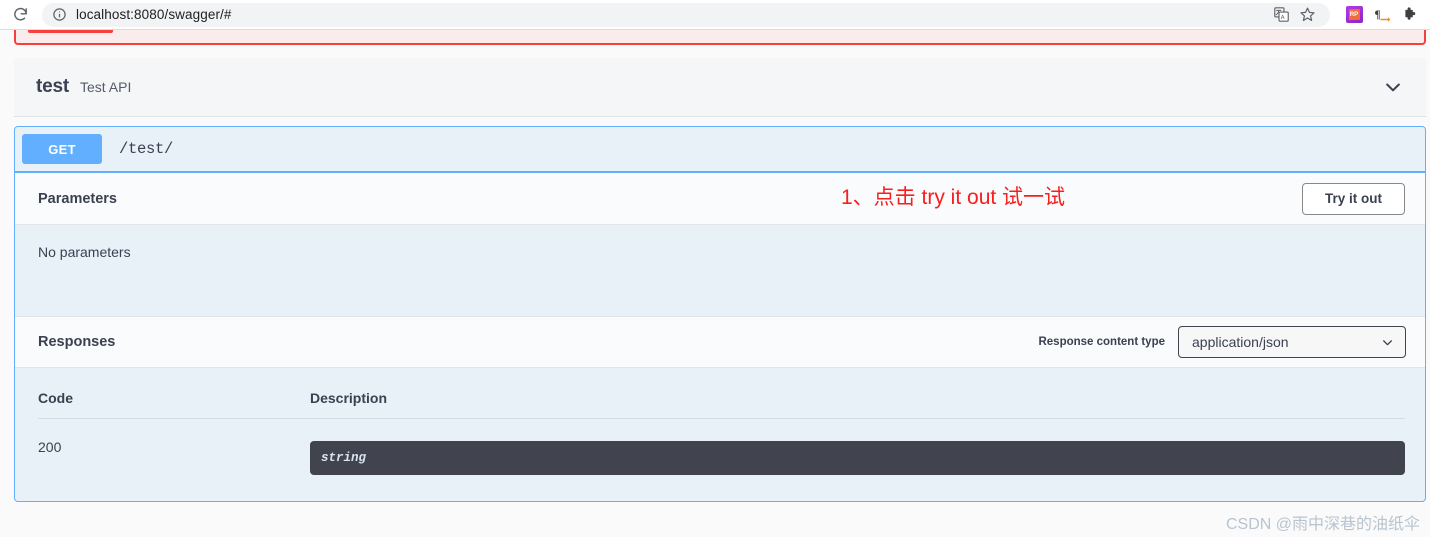 This screenshot has height=537, width=1430. Describe the element at coordinates (720, 87) in the screenshot. I see `tag-section-header: test Test API` at that location.